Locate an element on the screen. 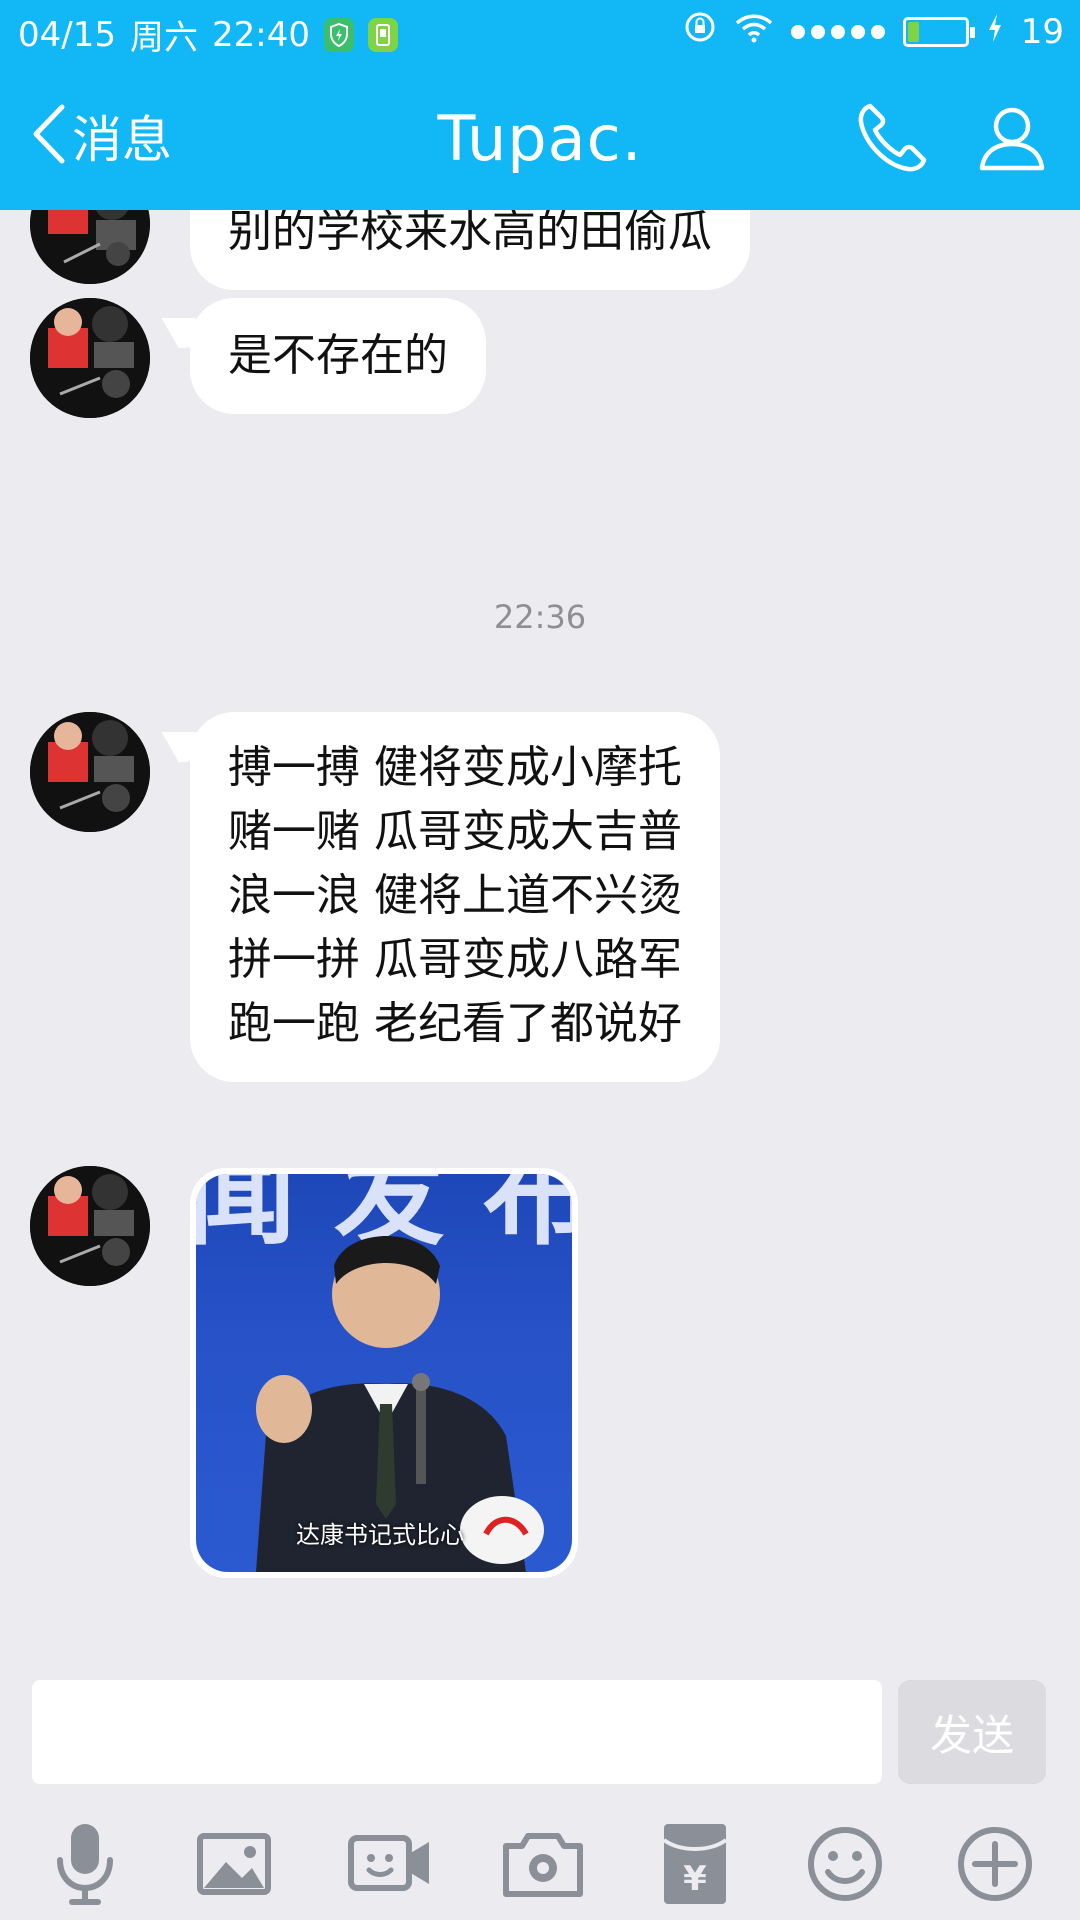  phone-call-icon is located at coordinates (892, 138).